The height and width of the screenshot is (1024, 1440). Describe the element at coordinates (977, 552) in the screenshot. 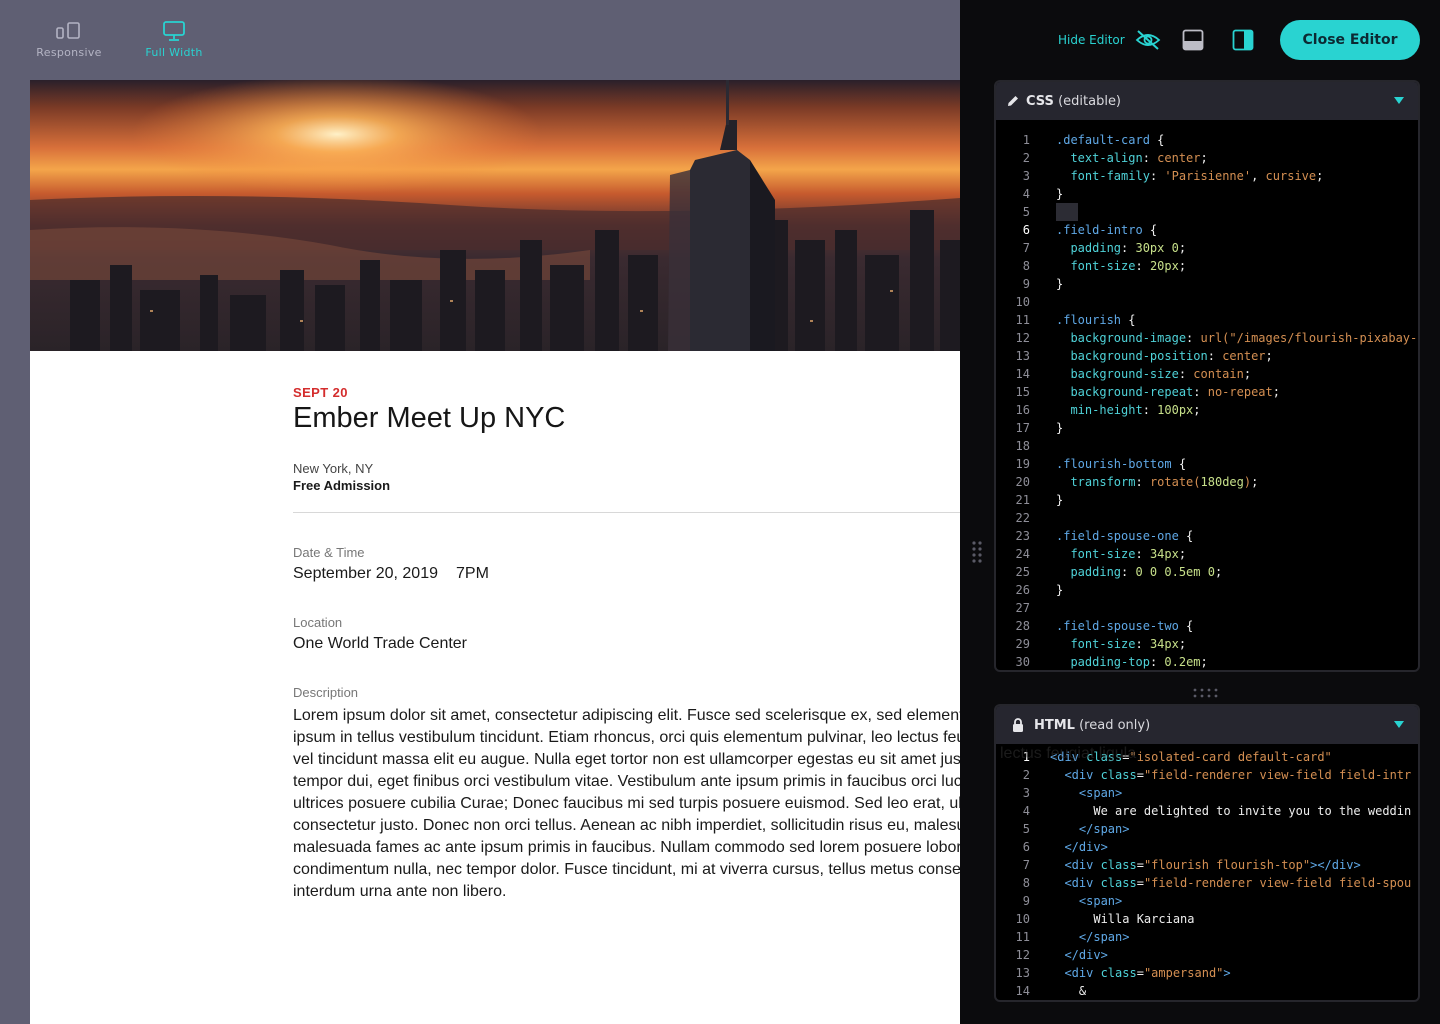

I see `vertical-resize-handle` at that location.